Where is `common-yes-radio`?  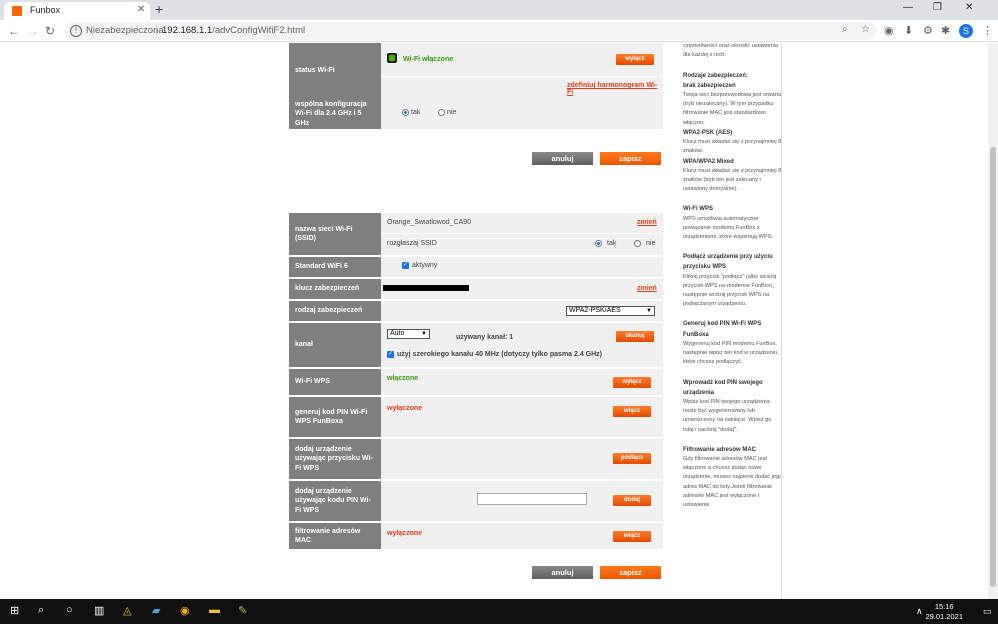
common-yes-radio is located at coordinates (405, 112).